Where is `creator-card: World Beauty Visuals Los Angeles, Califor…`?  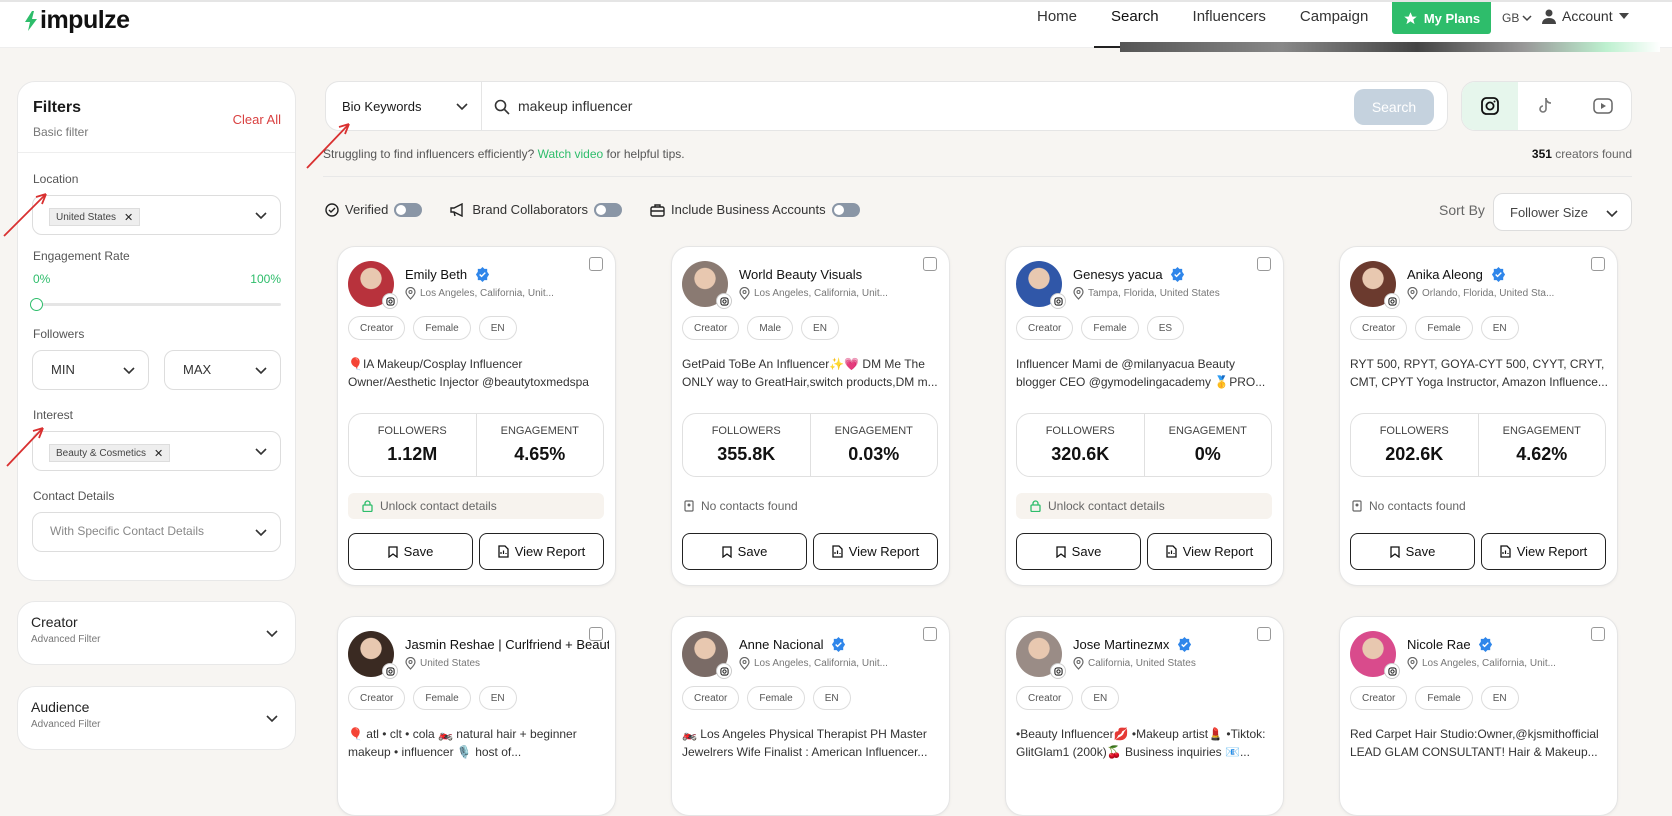
creator-card: World Beauty Visuals Los Angeles, Califor… is located at coordinates (810, 416).